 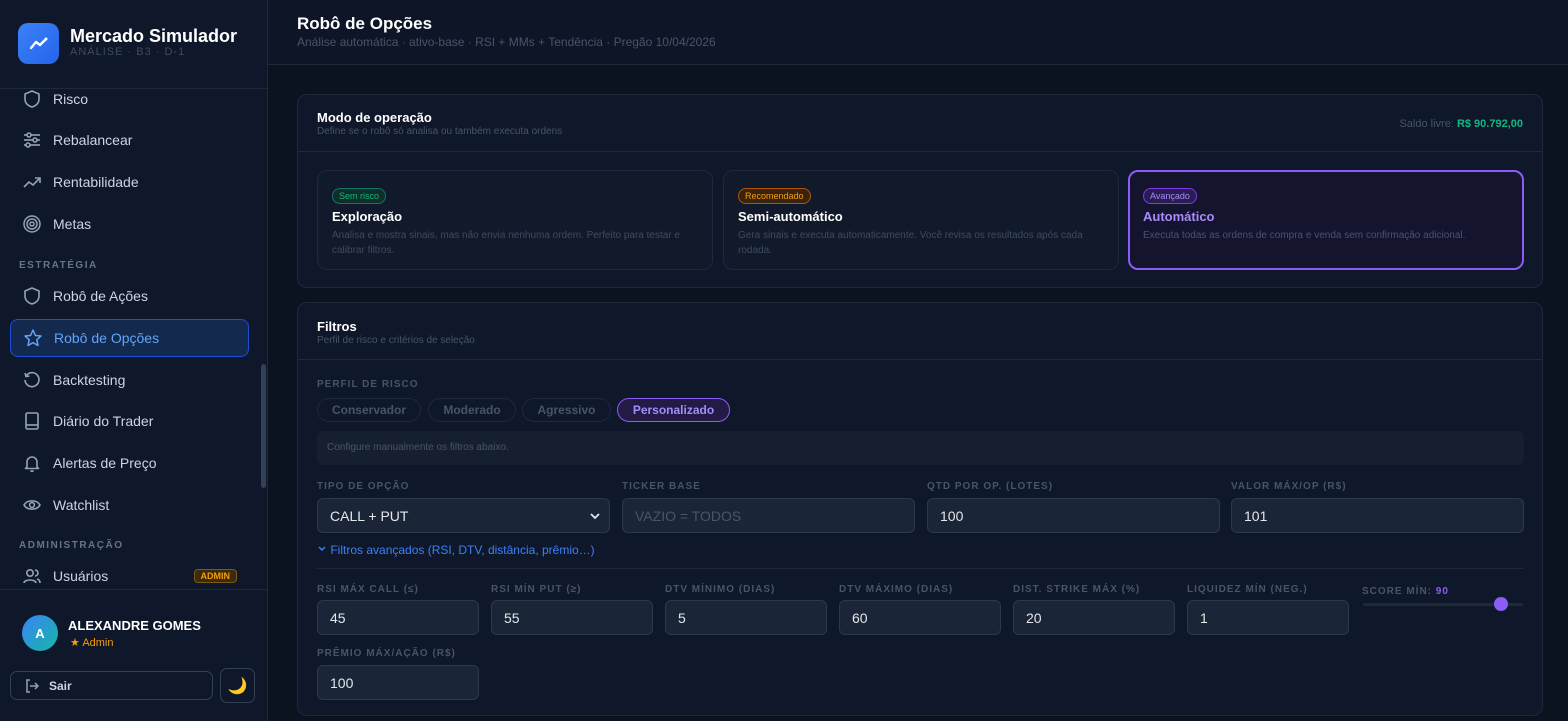 What do you see at coordinates (1501, 604) in the screenshot?
I see `score-slider-handle` at bounding box center [1501, 604].